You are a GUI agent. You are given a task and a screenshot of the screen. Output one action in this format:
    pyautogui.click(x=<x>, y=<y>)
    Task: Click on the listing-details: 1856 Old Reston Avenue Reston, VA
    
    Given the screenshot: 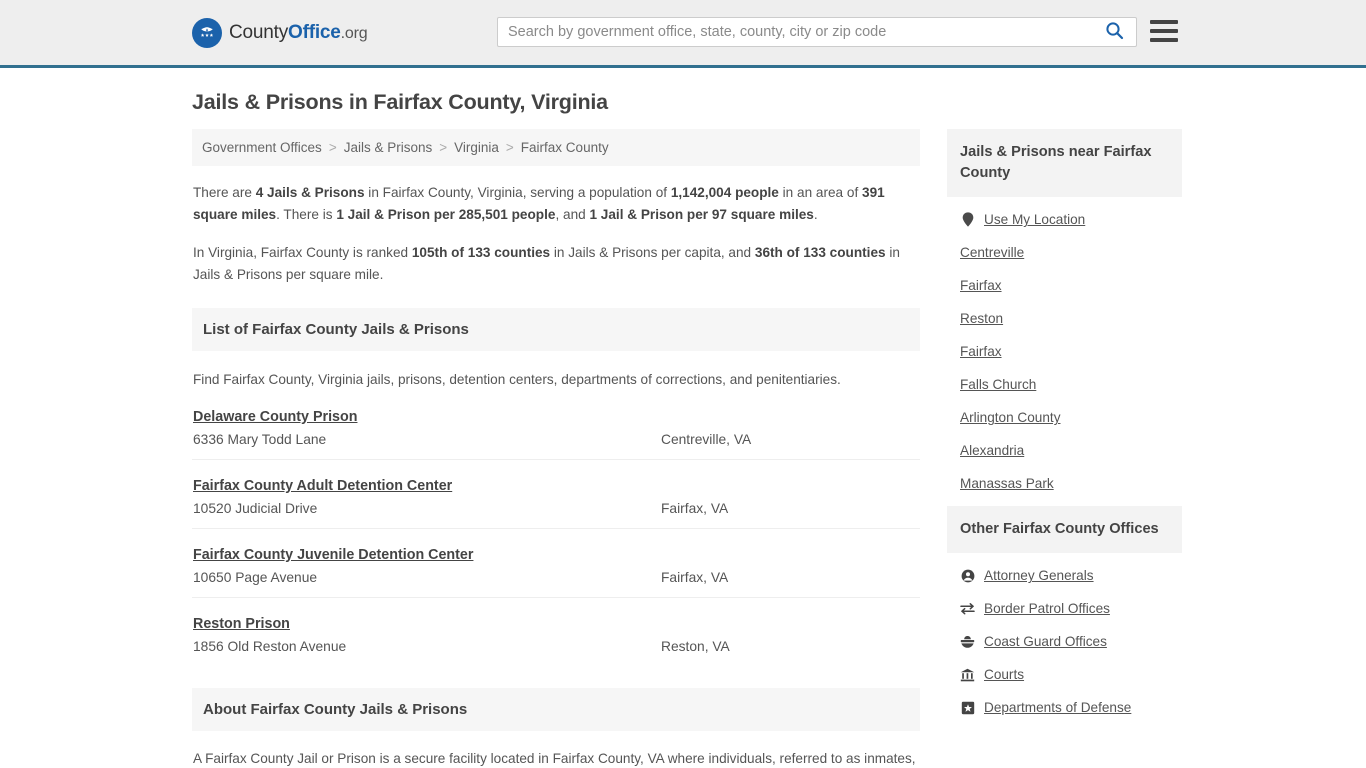 What is the action you would take?
    pyautogui.click(x=556, y=646)
    